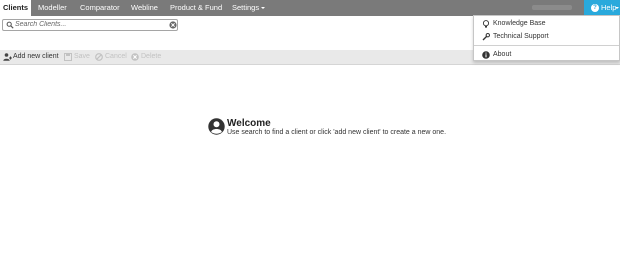  I want to click on tab-label: Clients, so click(15, 7).